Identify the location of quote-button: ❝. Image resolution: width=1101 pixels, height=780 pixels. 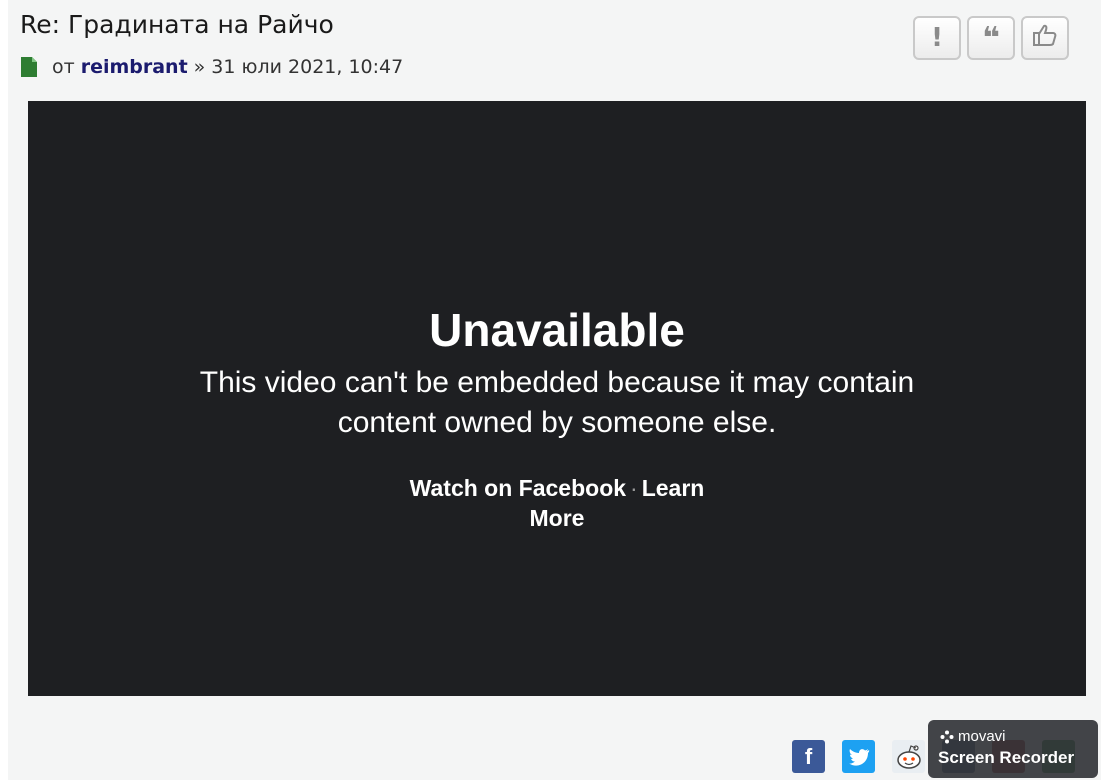
(991, 38).